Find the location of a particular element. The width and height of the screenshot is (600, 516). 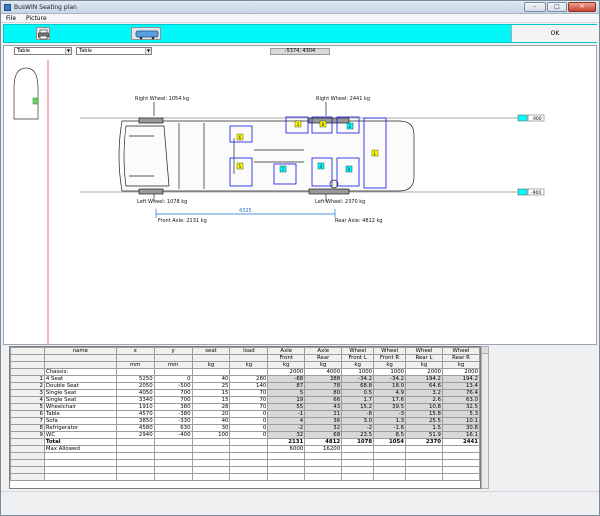

value-cell: 10.1 is located at coordinates (460, 421).